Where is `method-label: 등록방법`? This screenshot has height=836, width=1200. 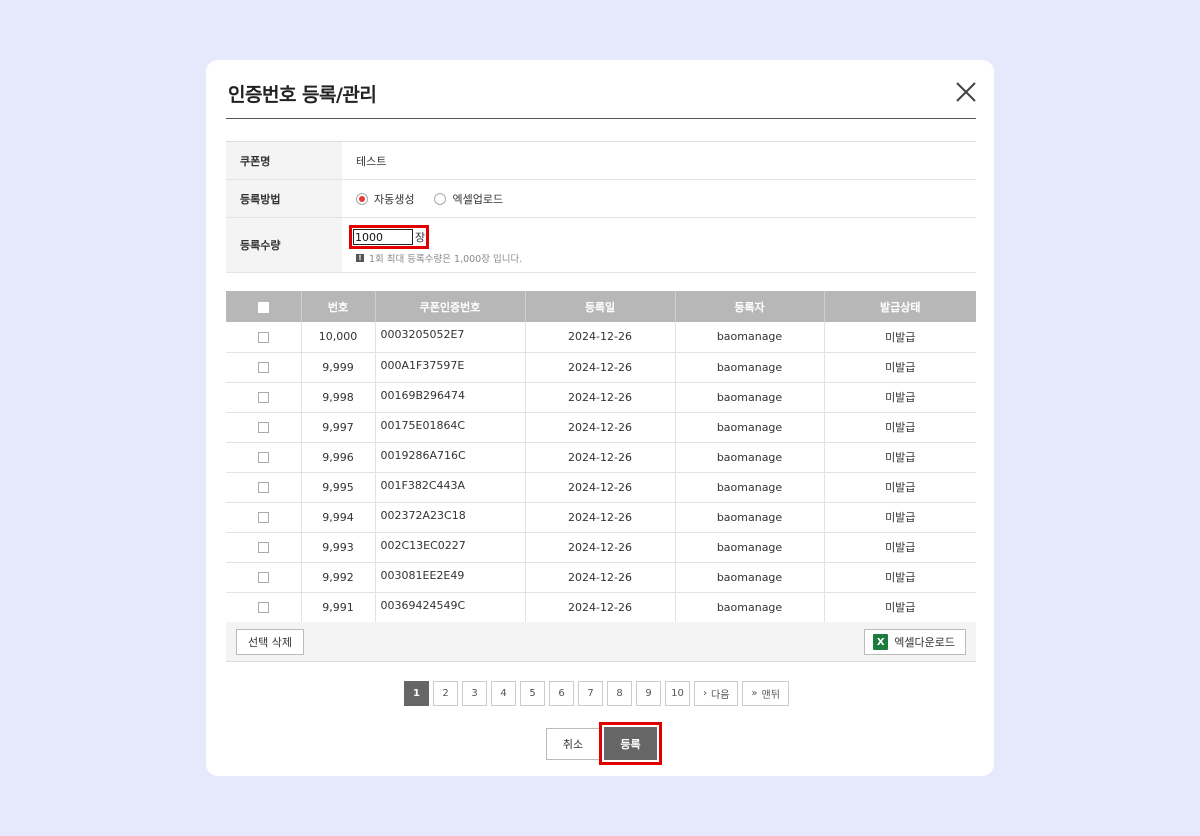
method-label: 등록방법 is located at coordinates (284, 198).